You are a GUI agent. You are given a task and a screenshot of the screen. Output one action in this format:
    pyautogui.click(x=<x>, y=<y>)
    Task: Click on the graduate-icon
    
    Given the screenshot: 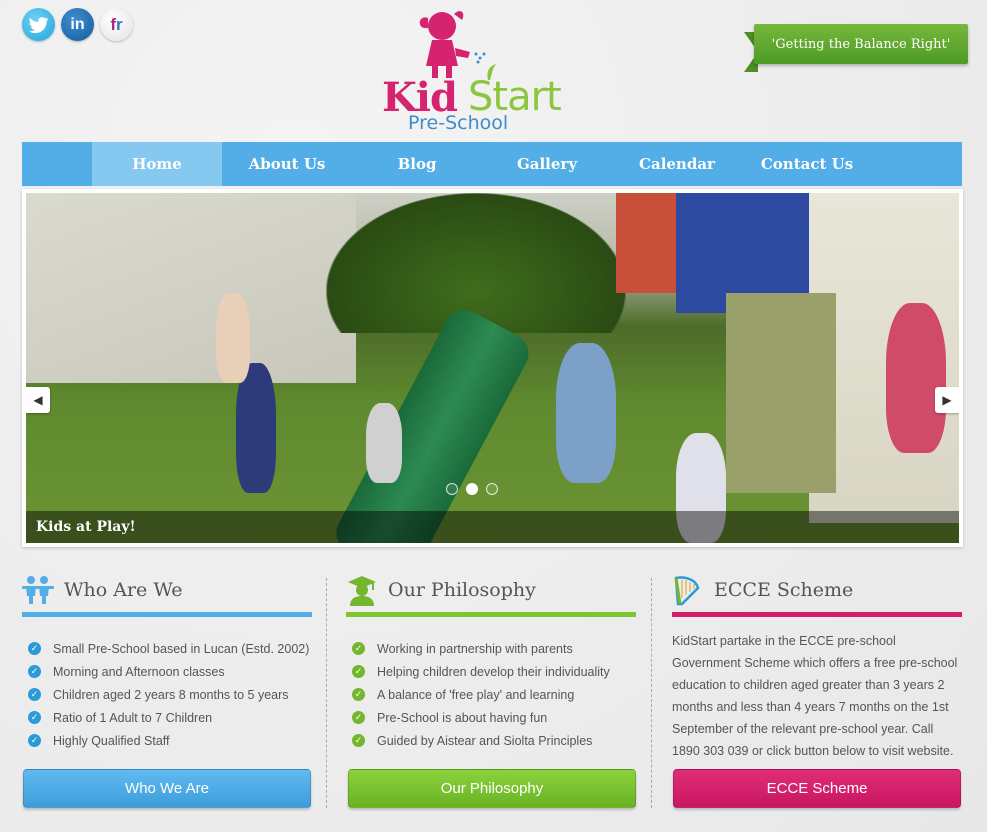 What is the action you would take?
    pyautogui.click(x=362, y=590)
    